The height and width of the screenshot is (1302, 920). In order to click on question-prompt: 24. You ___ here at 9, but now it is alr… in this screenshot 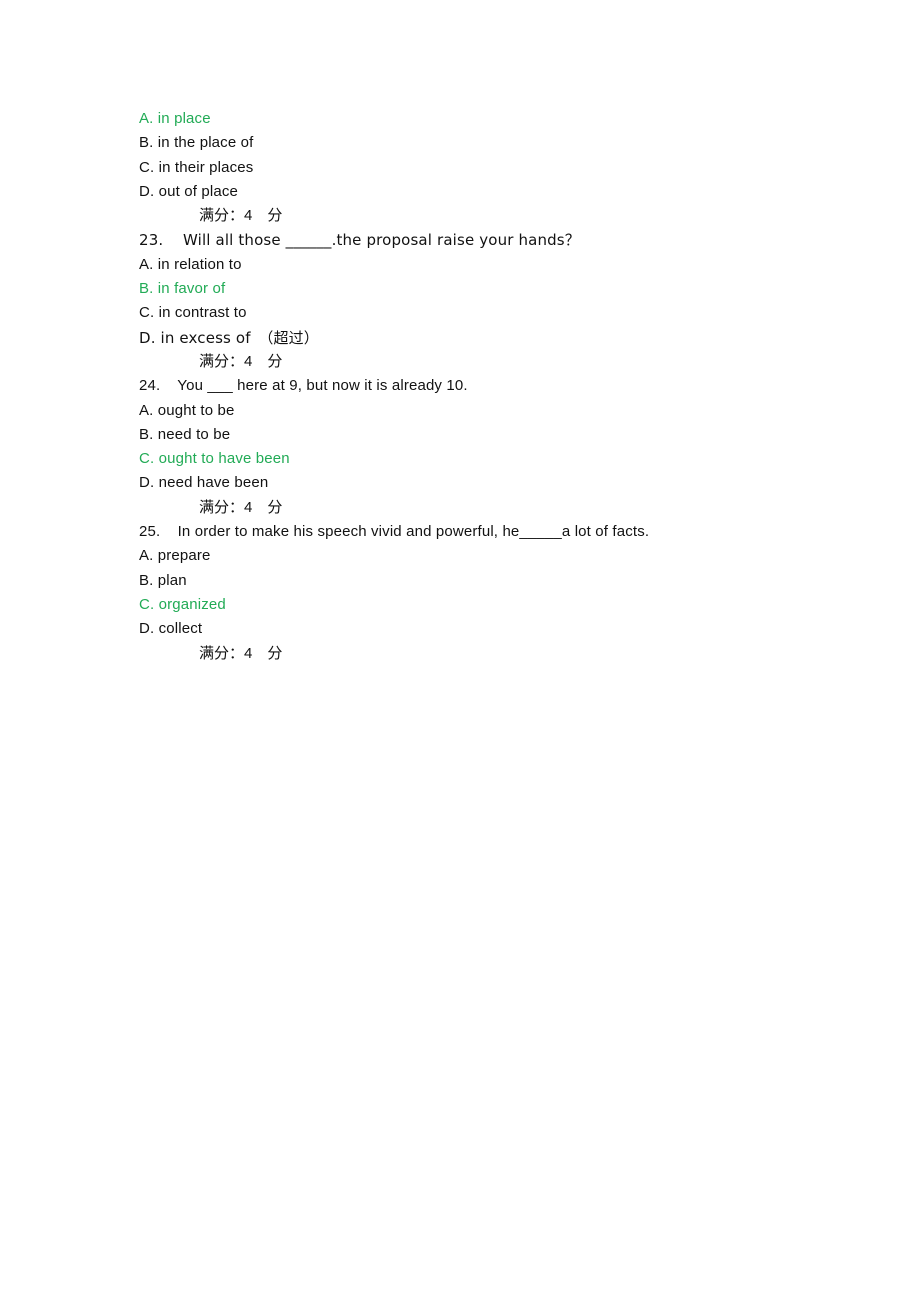, I will do `click(303, 386)`.